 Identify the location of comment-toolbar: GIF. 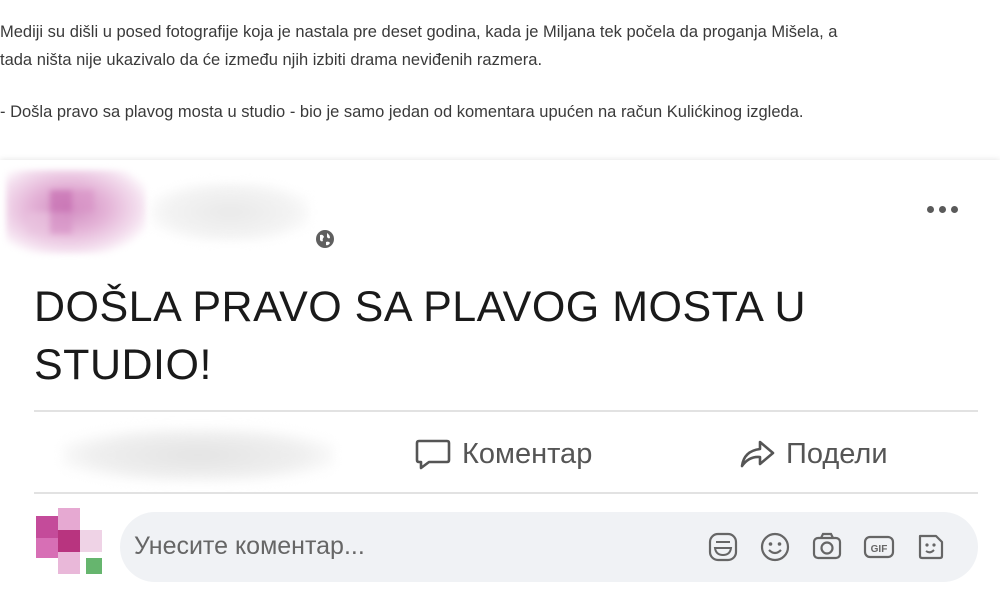
(827, 547).